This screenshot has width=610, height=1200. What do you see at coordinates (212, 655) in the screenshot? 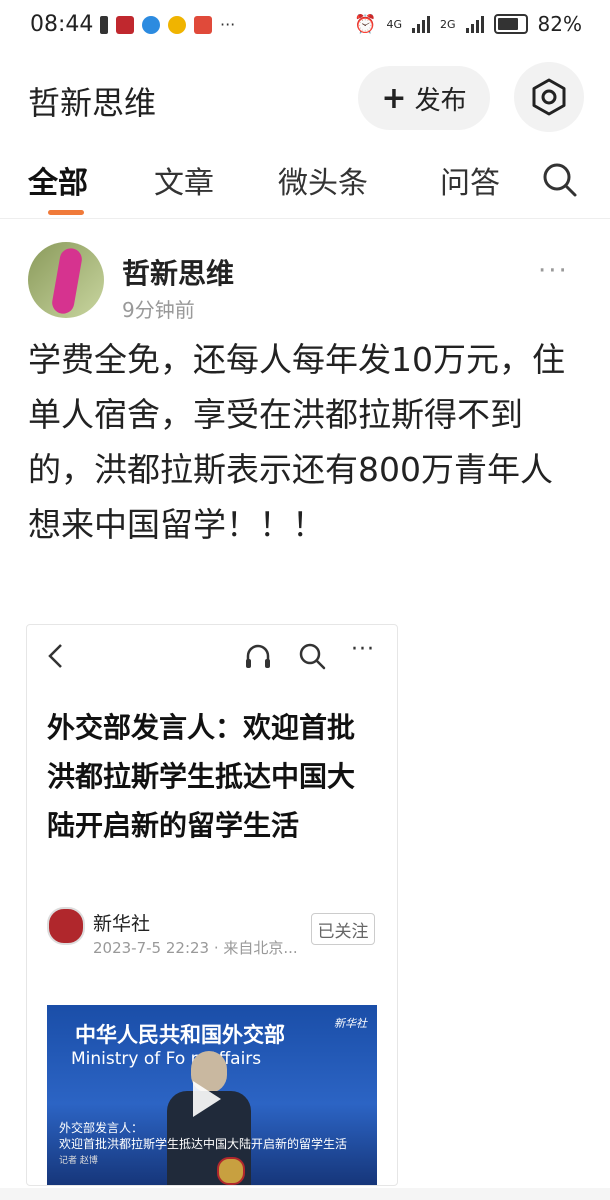
I see `article-toolbar: ···` at bounding box center [212, 655].